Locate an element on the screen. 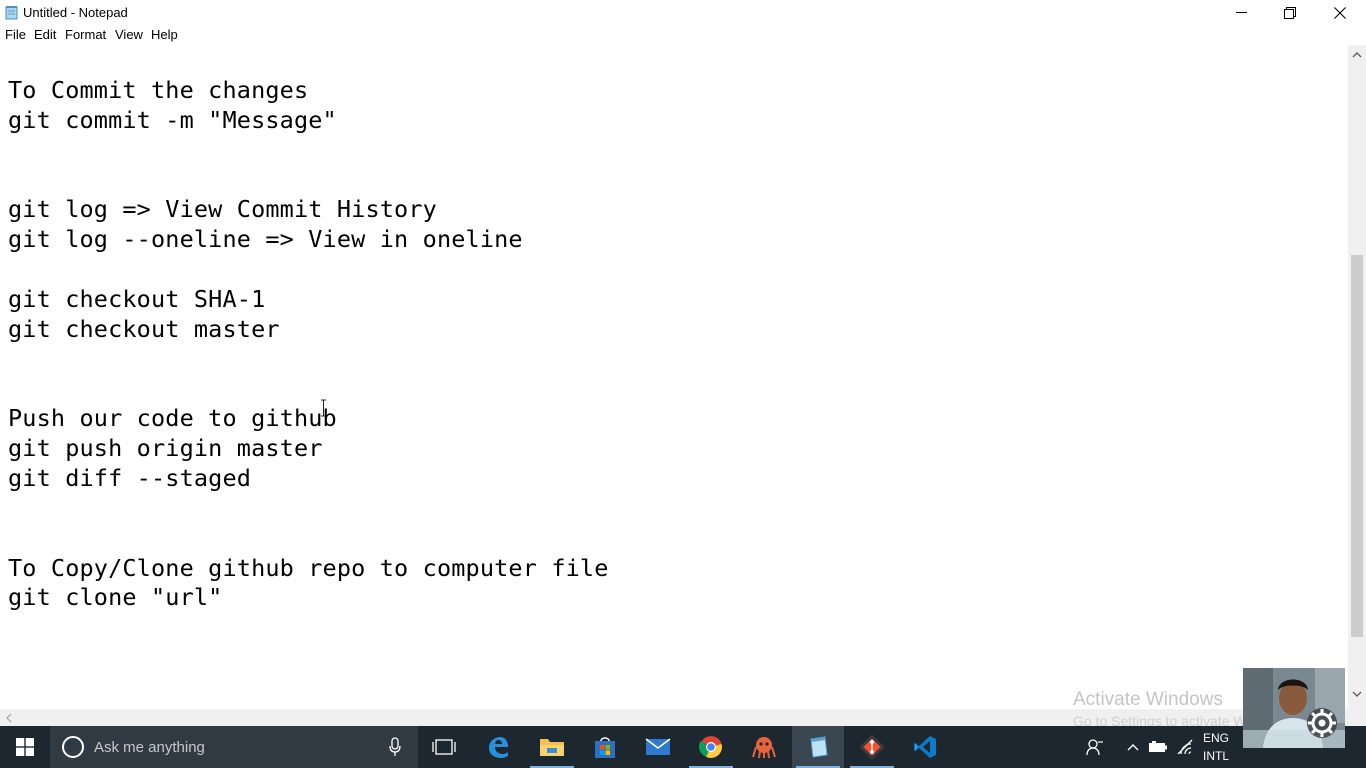  vscode-icon is located at coordinates (925, 747).